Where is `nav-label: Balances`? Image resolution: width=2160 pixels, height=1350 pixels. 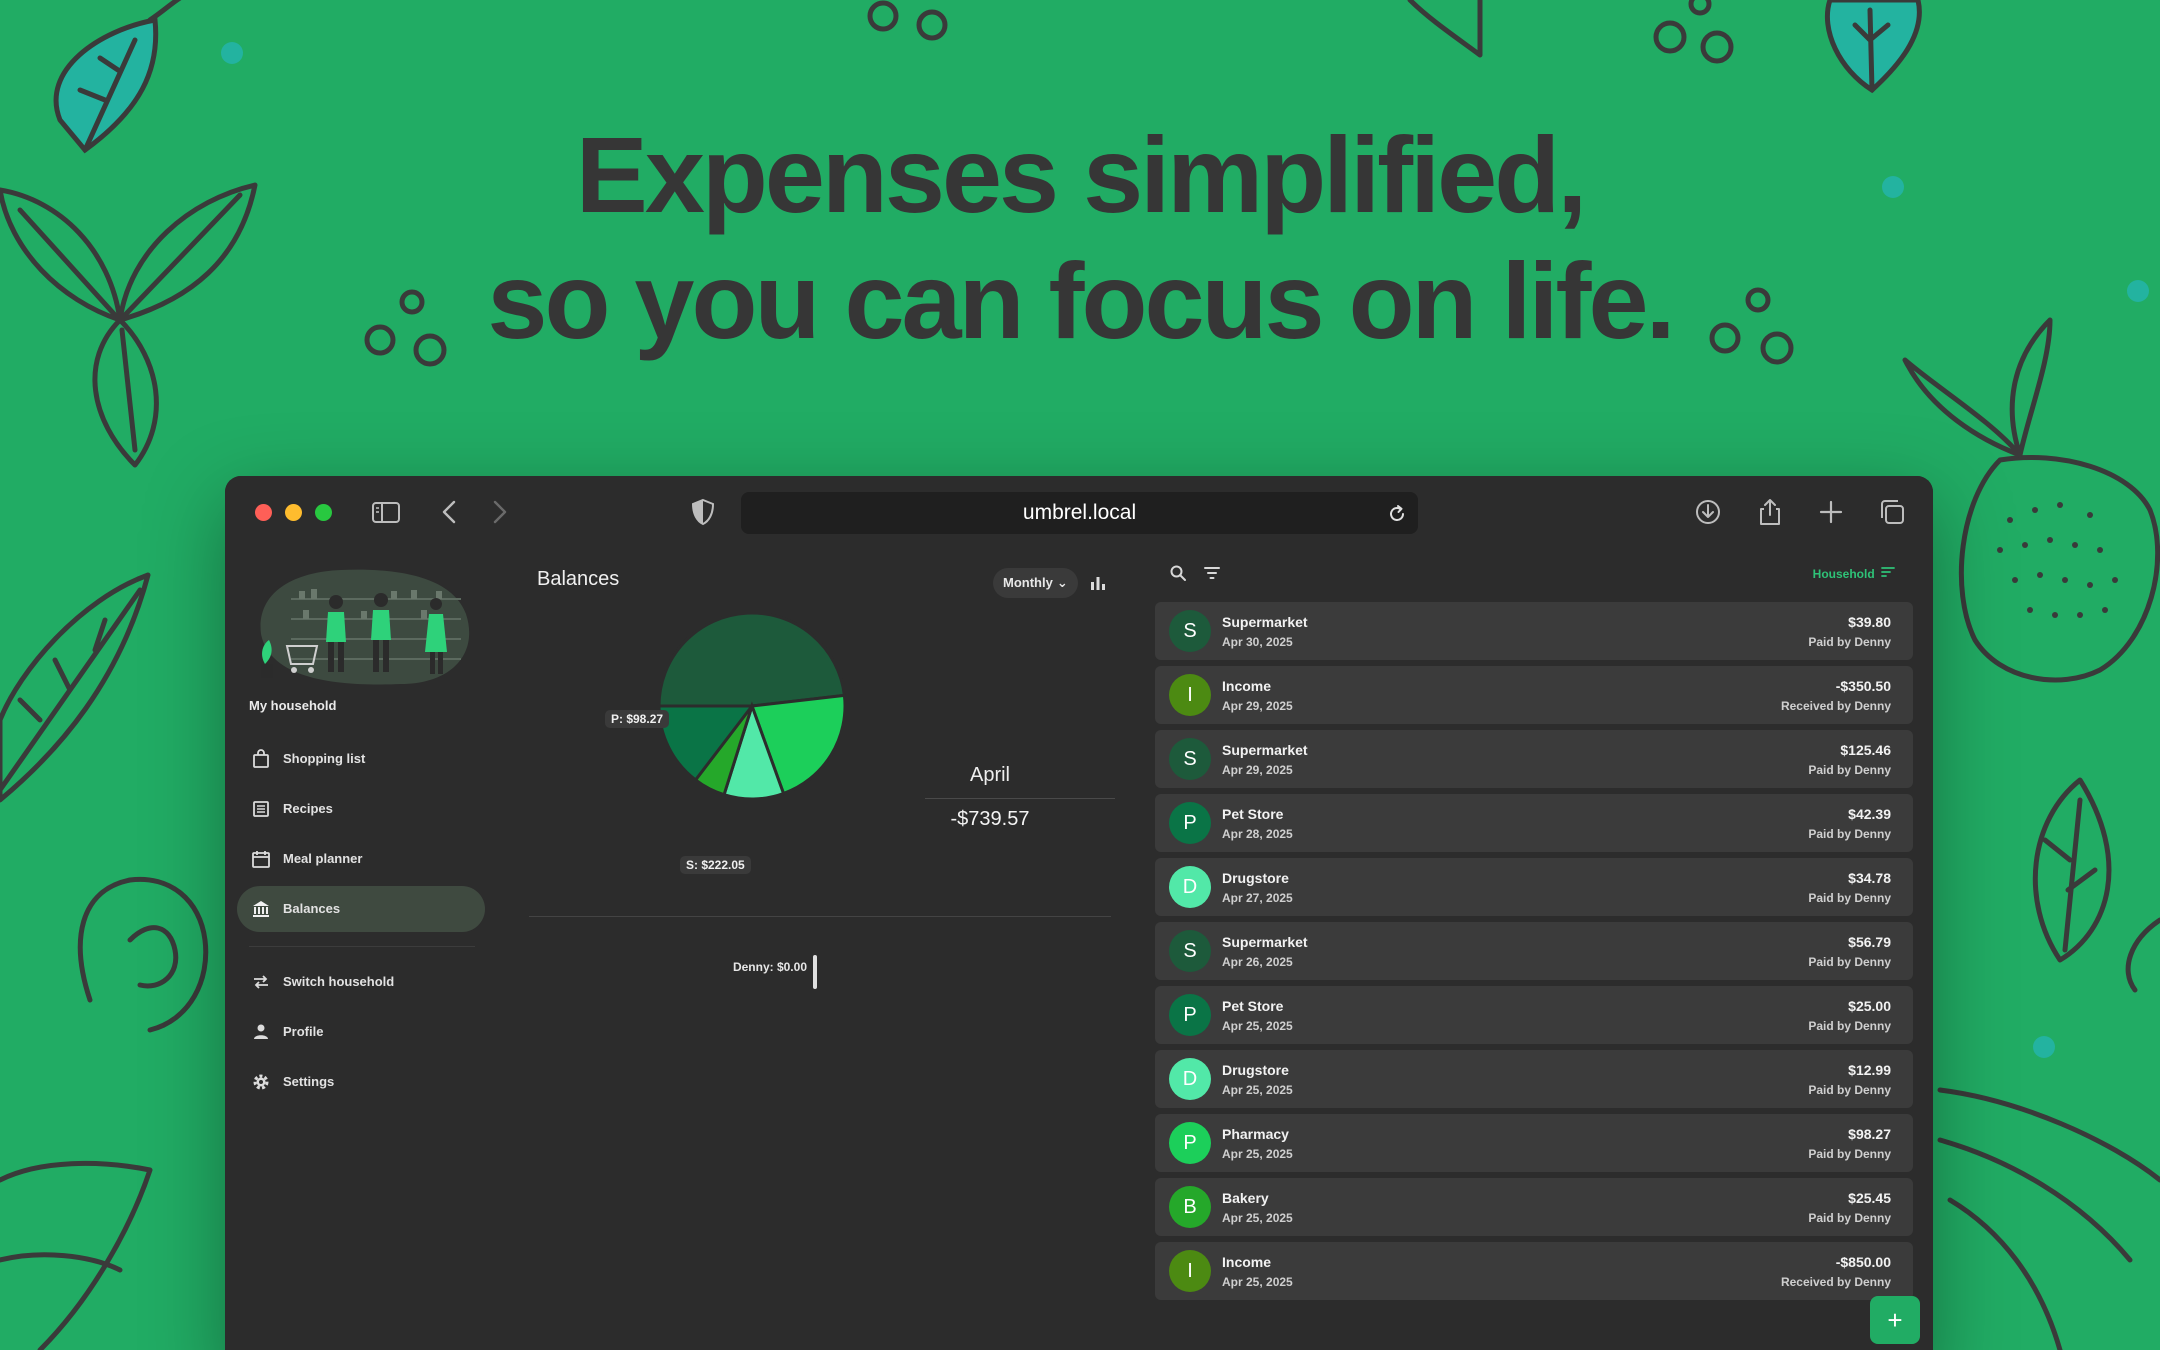
nav-label: Balances is located at coordinates (312, 908).